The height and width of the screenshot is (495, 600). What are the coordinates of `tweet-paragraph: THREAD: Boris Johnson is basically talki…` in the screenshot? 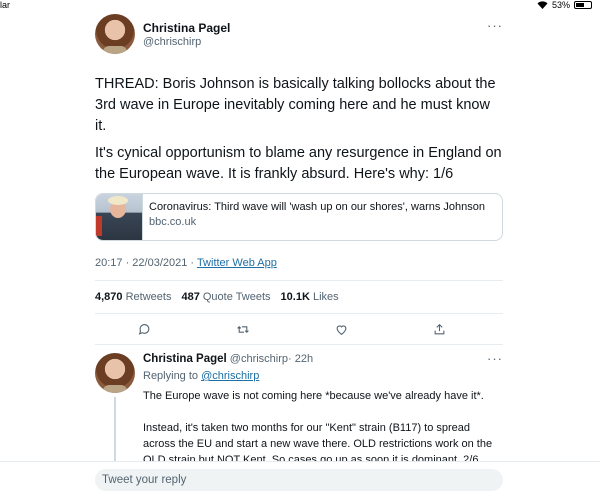 It's located at (295, 105).